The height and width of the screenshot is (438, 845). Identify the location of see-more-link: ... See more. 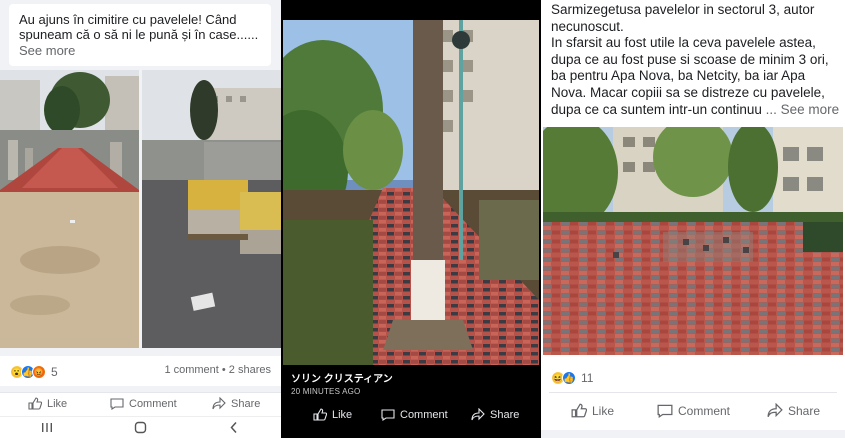
(803, 109).